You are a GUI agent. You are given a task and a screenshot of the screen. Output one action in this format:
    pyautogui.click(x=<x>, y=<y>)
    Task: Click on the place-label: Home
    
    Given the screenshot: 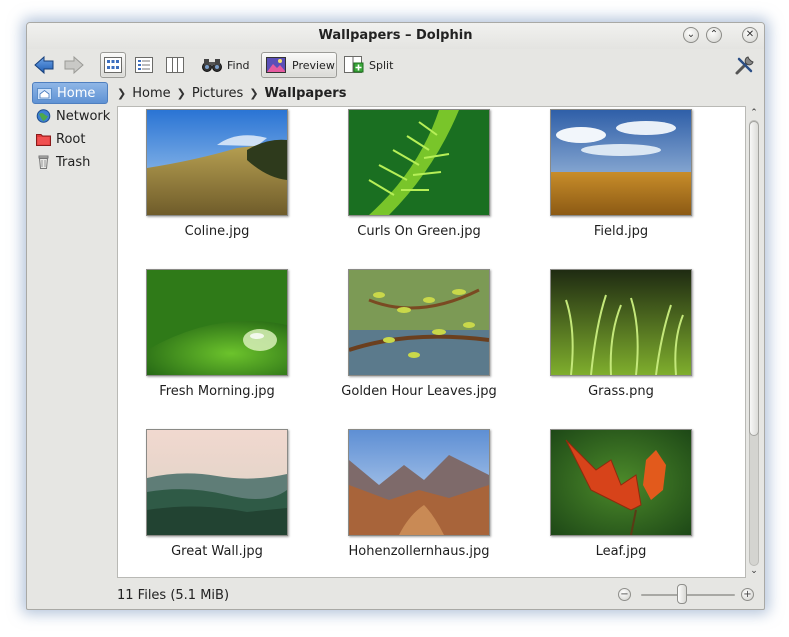 What is the action you would take?
    pyautogui.click(x=76, y=93)
    